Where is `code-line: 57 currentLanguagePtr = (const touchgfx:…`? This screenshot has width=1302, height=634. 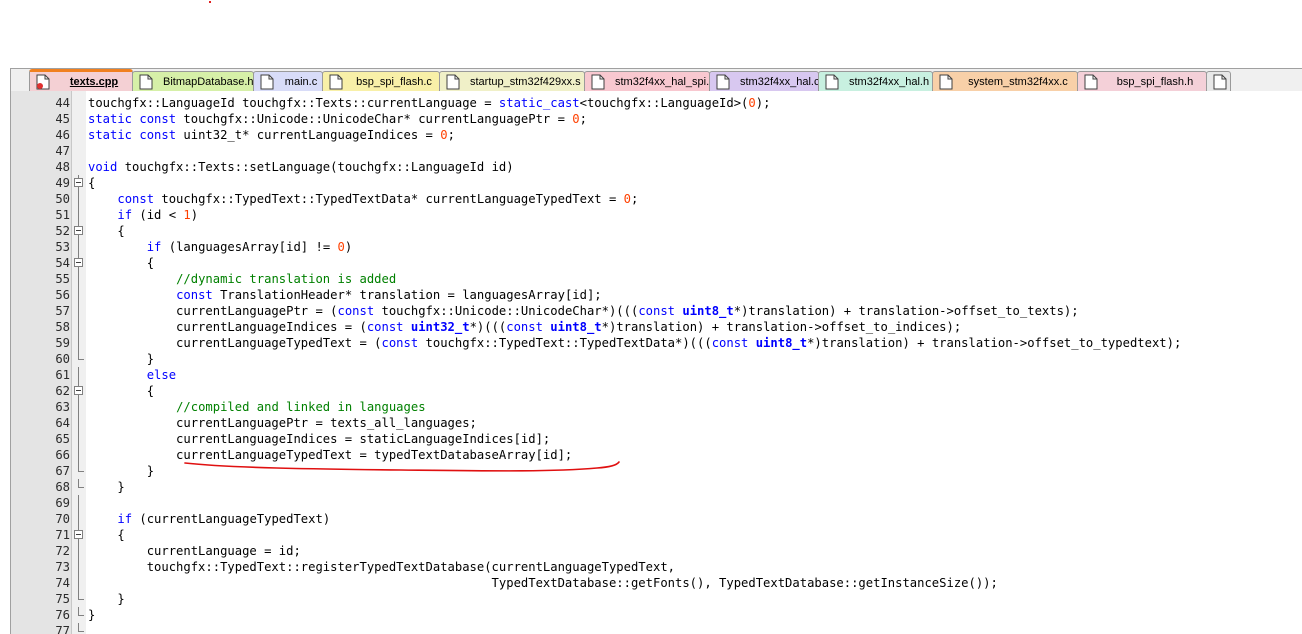 code-line: 57 currentLanguagePtr = (const touchgfx:… is located at coordinates (656, 311).